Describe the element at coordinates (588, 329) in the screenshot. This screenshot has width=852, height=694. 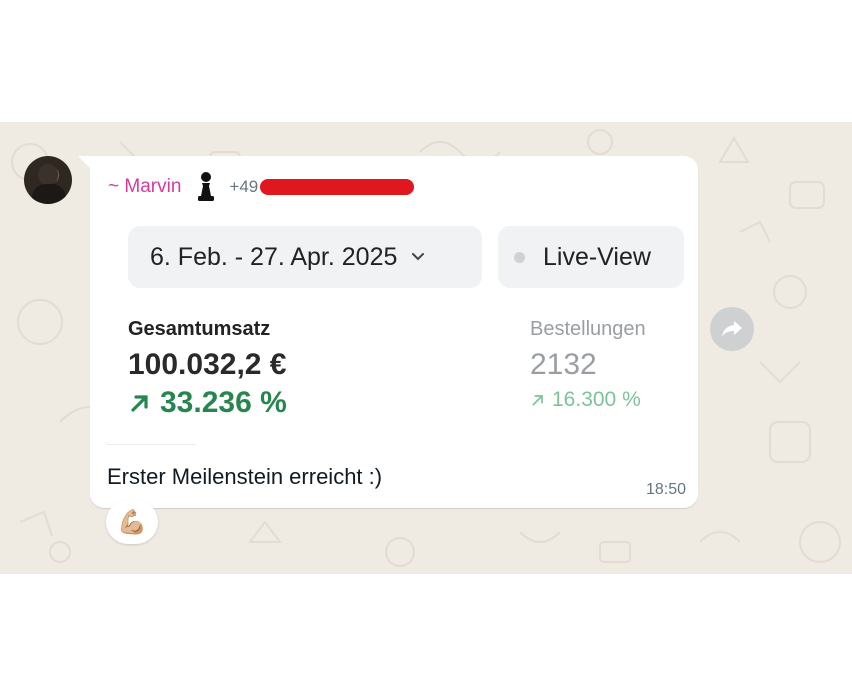
I see `metric-orders-label: Bestellungen` at that location.